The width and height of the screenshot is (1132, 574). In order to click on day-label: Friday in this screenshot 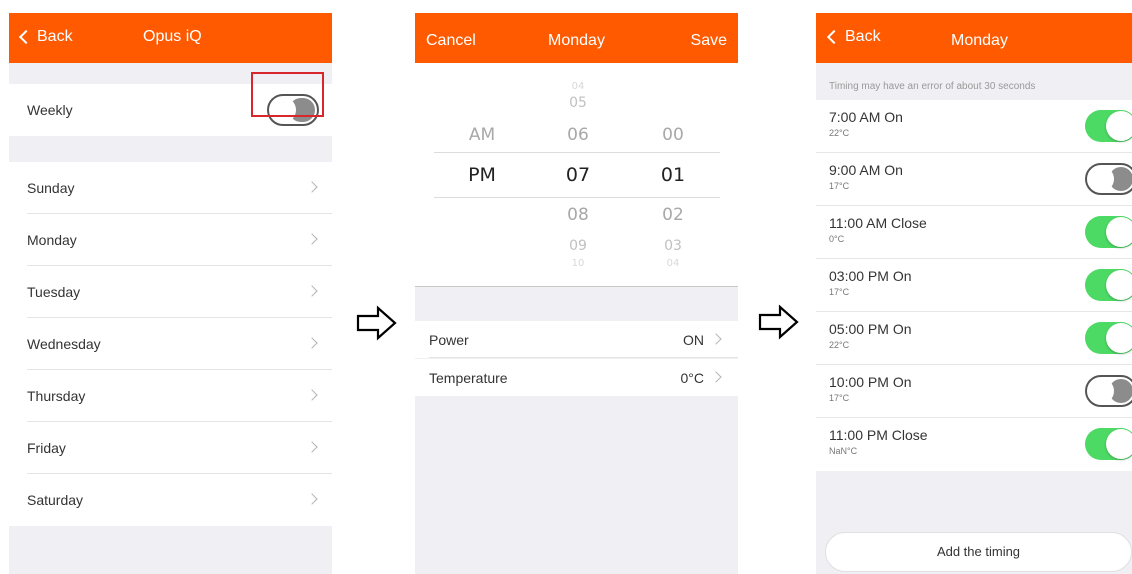, I will do `click(46, 448)`.